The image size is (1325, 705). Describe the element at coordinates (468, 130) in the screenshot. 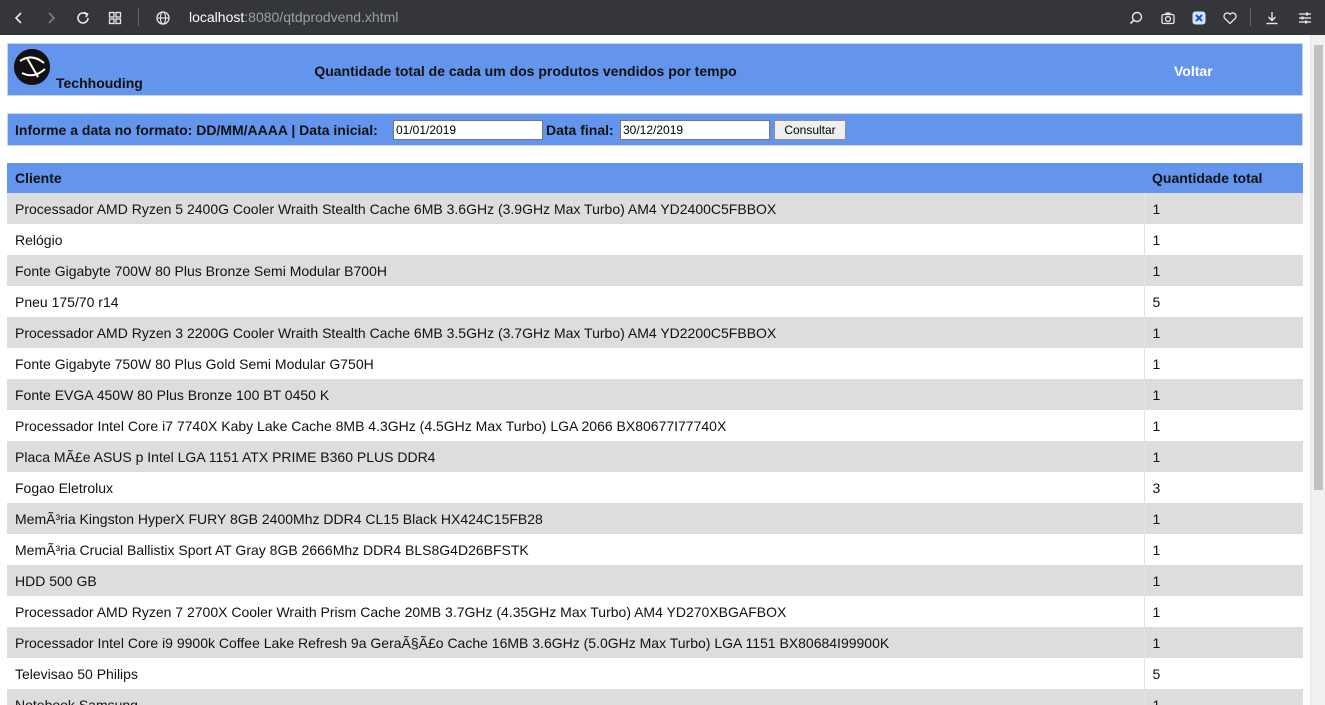

I see `start-date-input` at that location.